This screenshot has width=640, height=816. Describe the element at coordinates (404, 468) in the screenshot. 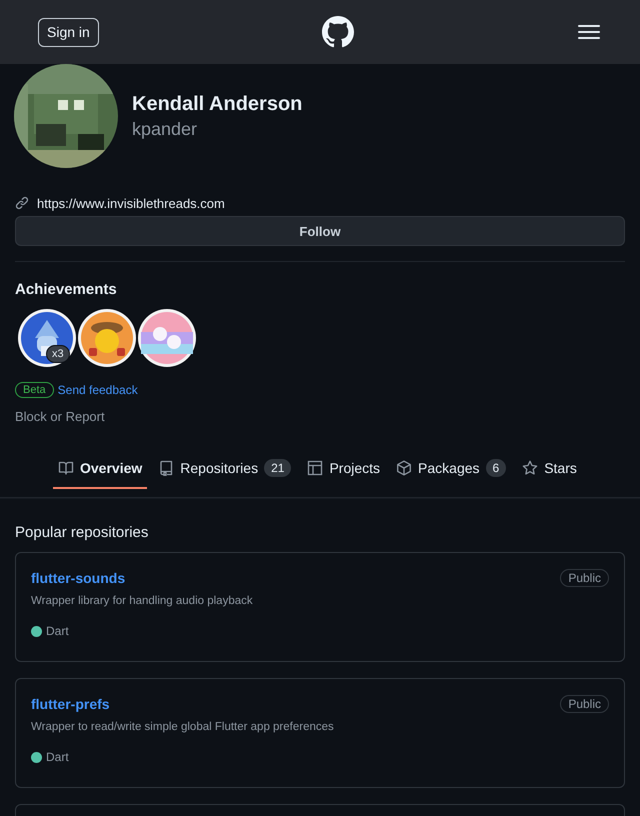

I see `package-icon` at that location.